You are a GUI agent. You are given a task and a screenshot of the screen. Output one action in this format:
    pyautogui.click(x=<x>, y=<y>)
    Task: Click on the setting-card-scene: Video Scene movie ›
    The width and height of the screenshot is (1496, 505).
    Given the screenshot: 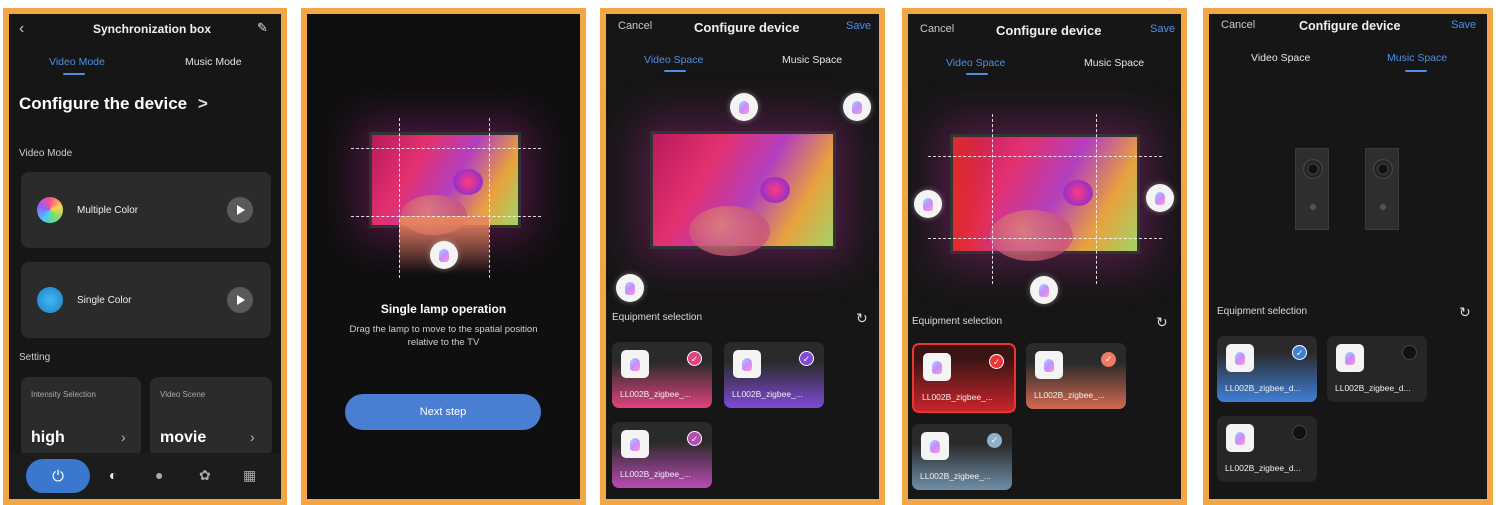 What is the action you would take?
    pyautogui.click(x=211, y=417)
    